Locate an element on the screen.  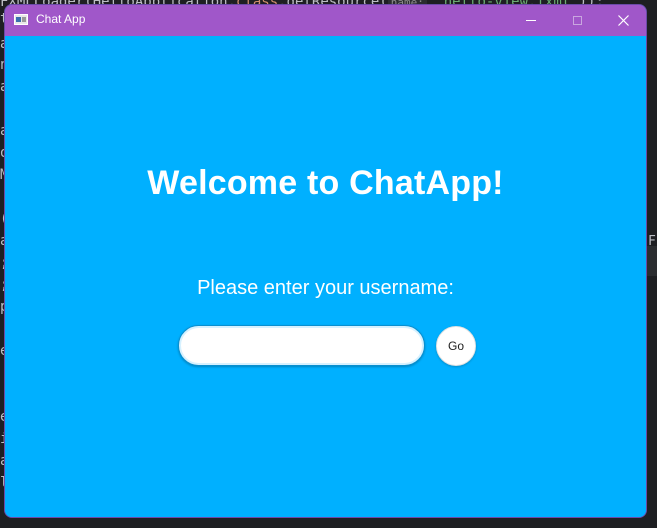
maximize-button is located at coordinates (577, 20).